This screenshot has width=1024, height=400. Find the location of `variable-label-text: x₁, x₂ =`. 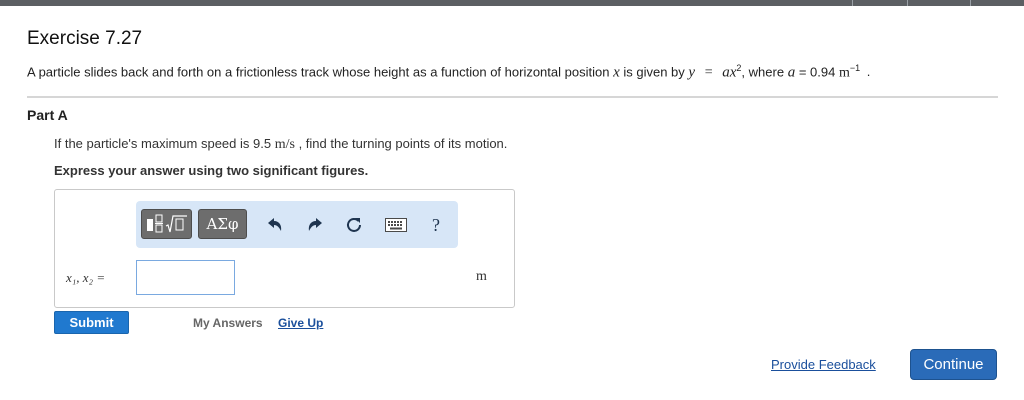

variable-label-text: x₁, x₂ = is located at coordinates (86, 277).